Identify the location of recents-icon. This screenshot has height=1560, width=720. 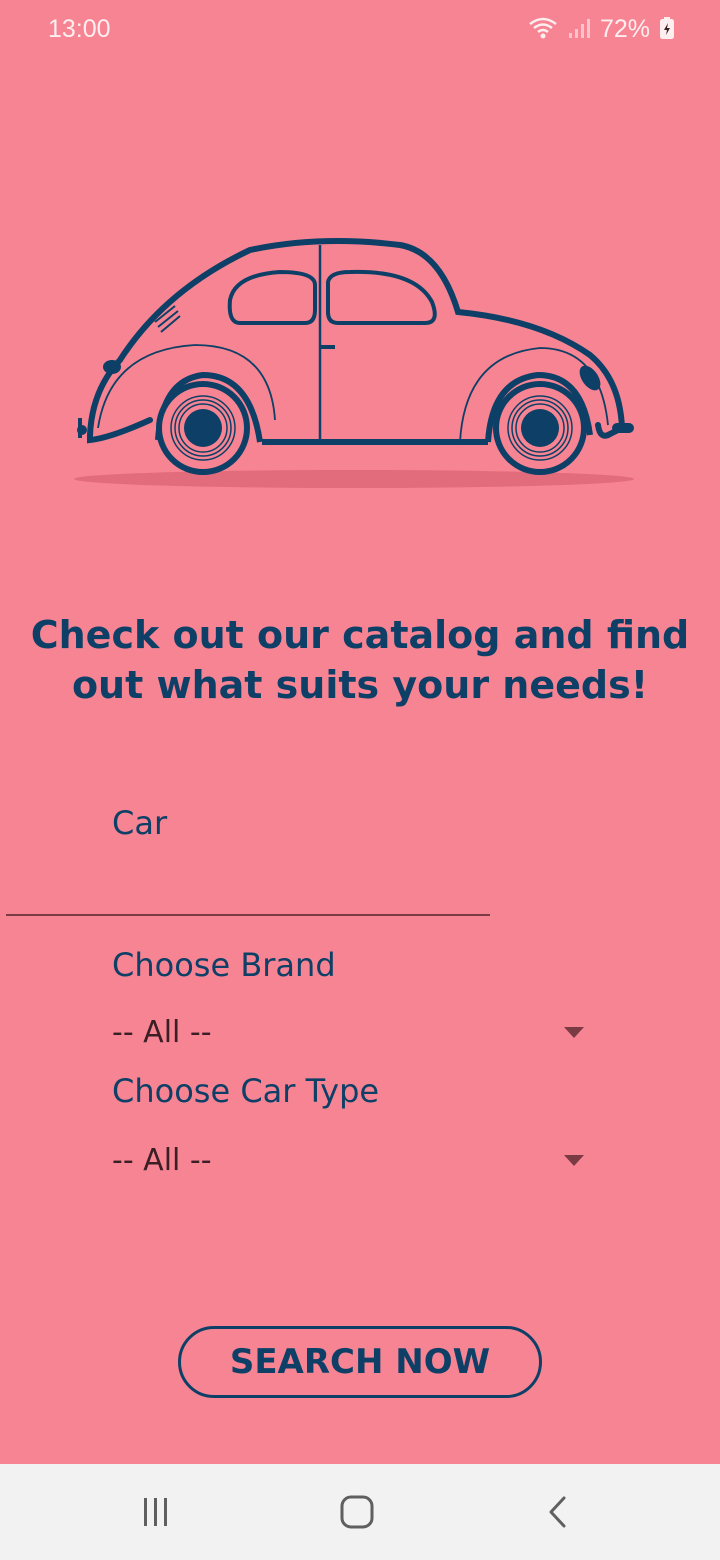
(156, 1512).